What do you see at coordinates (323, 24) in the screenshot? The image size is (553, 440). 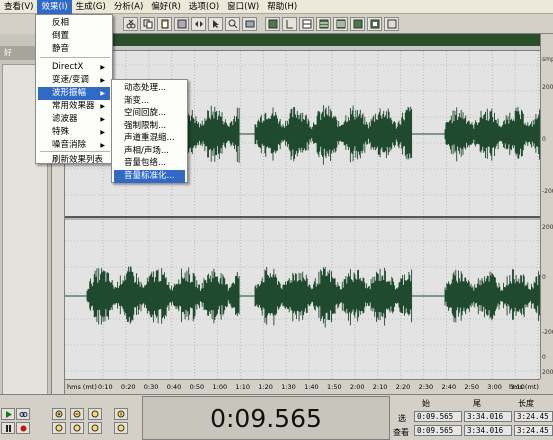 I see `view-4-icon` at bounding box center [323, 24].